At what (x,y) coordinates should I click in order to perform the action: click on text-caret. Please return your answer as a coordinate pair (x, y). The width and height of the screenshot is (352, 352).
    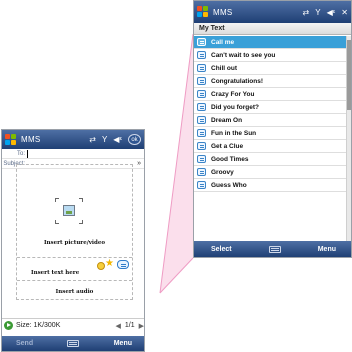
    Looking at the image, I should click on (27, 153).